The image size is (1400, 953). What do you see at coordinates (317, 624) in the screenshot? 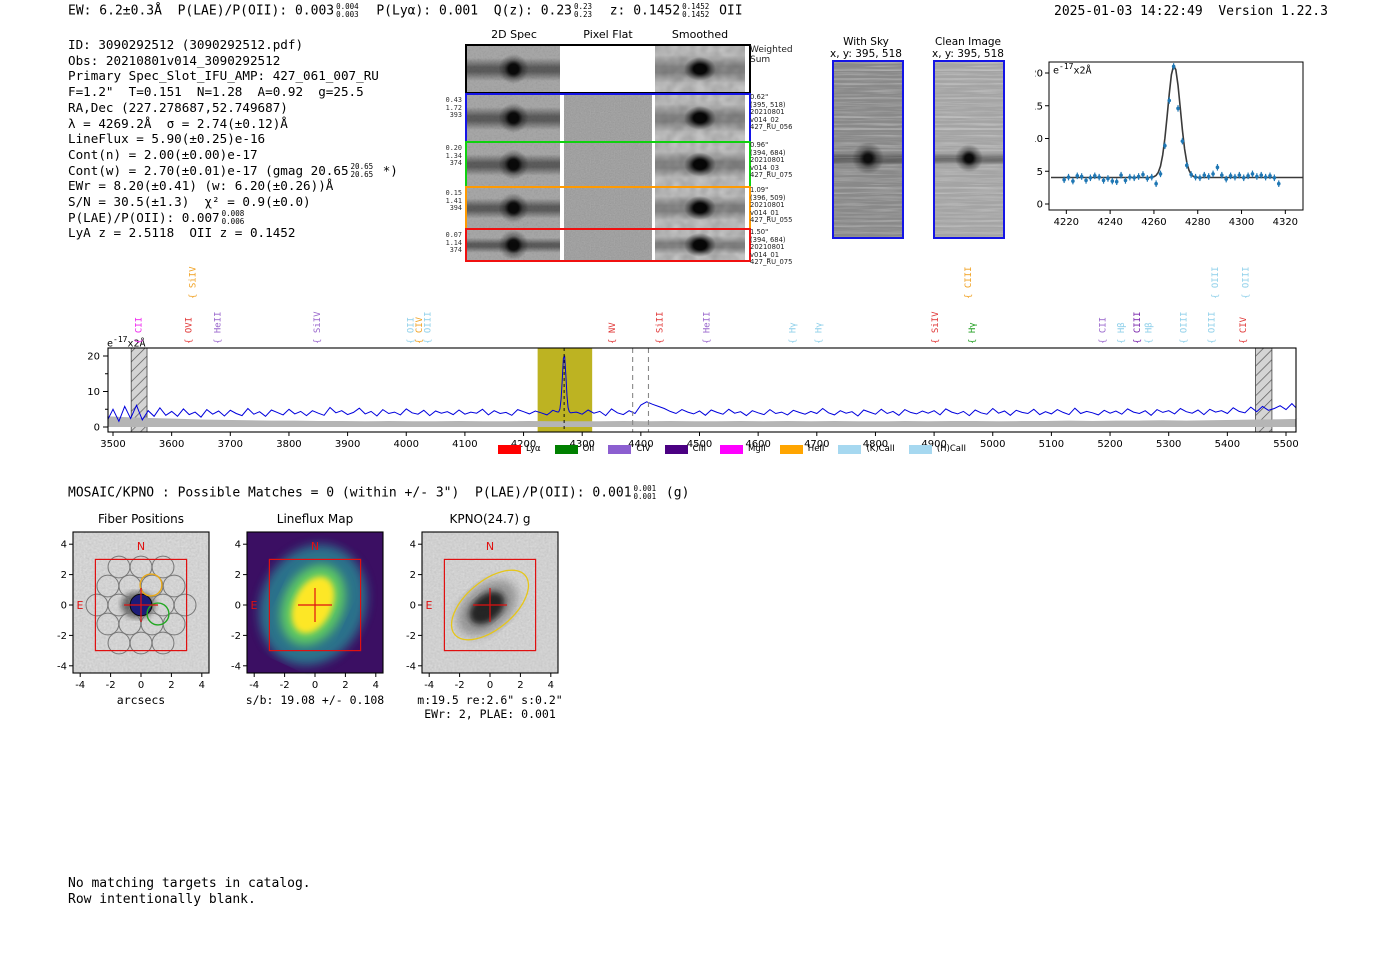
I see `lineflux-map-panel: 4 2 0 -2 -4 -4 -2 0 2 4 N Es/b: 19.08 +/- 0.108` at bounding box center [317, 624].